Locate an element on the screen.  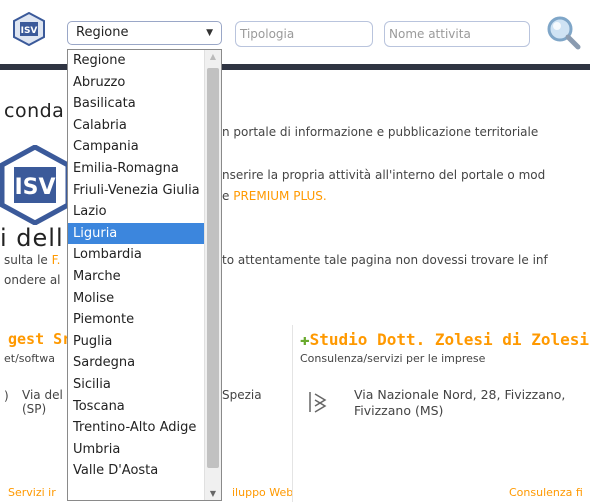
region-select-value: Regione is located at coordinates (102, 32).